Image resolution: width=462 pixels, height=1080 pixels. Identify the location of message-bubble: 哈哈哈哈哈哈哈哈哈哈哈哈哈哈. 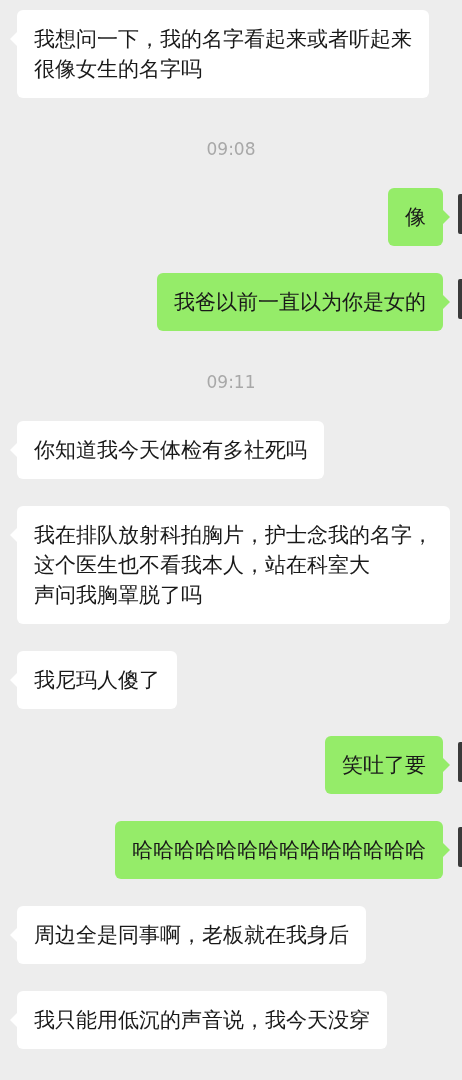
(279, 850).